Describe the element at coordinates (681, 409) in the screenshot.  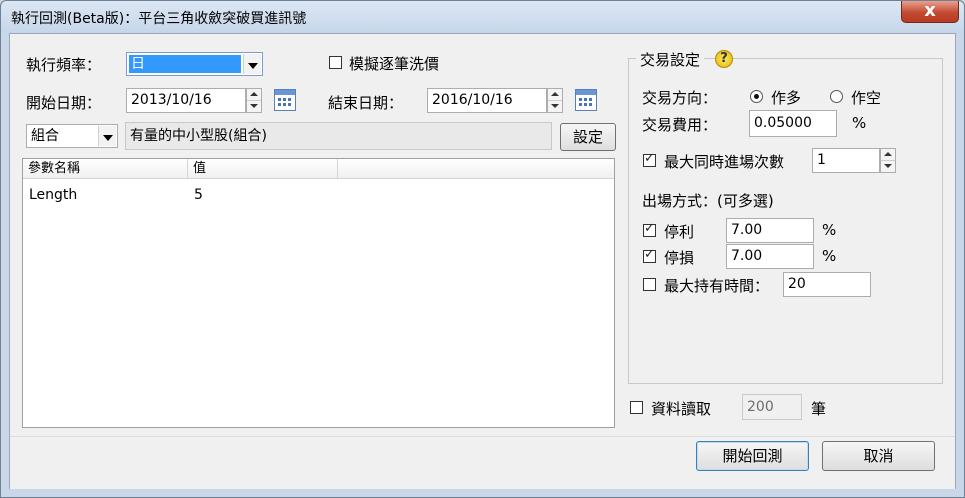
I see `data-read-label: 資料讀取` at that location.